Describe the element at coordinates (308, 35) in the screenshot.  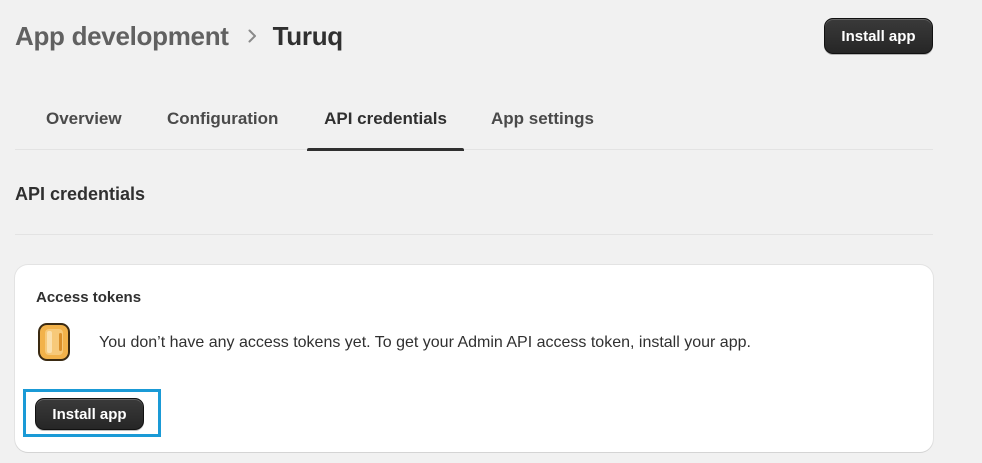
I see `page-title: Turuq` at that location.